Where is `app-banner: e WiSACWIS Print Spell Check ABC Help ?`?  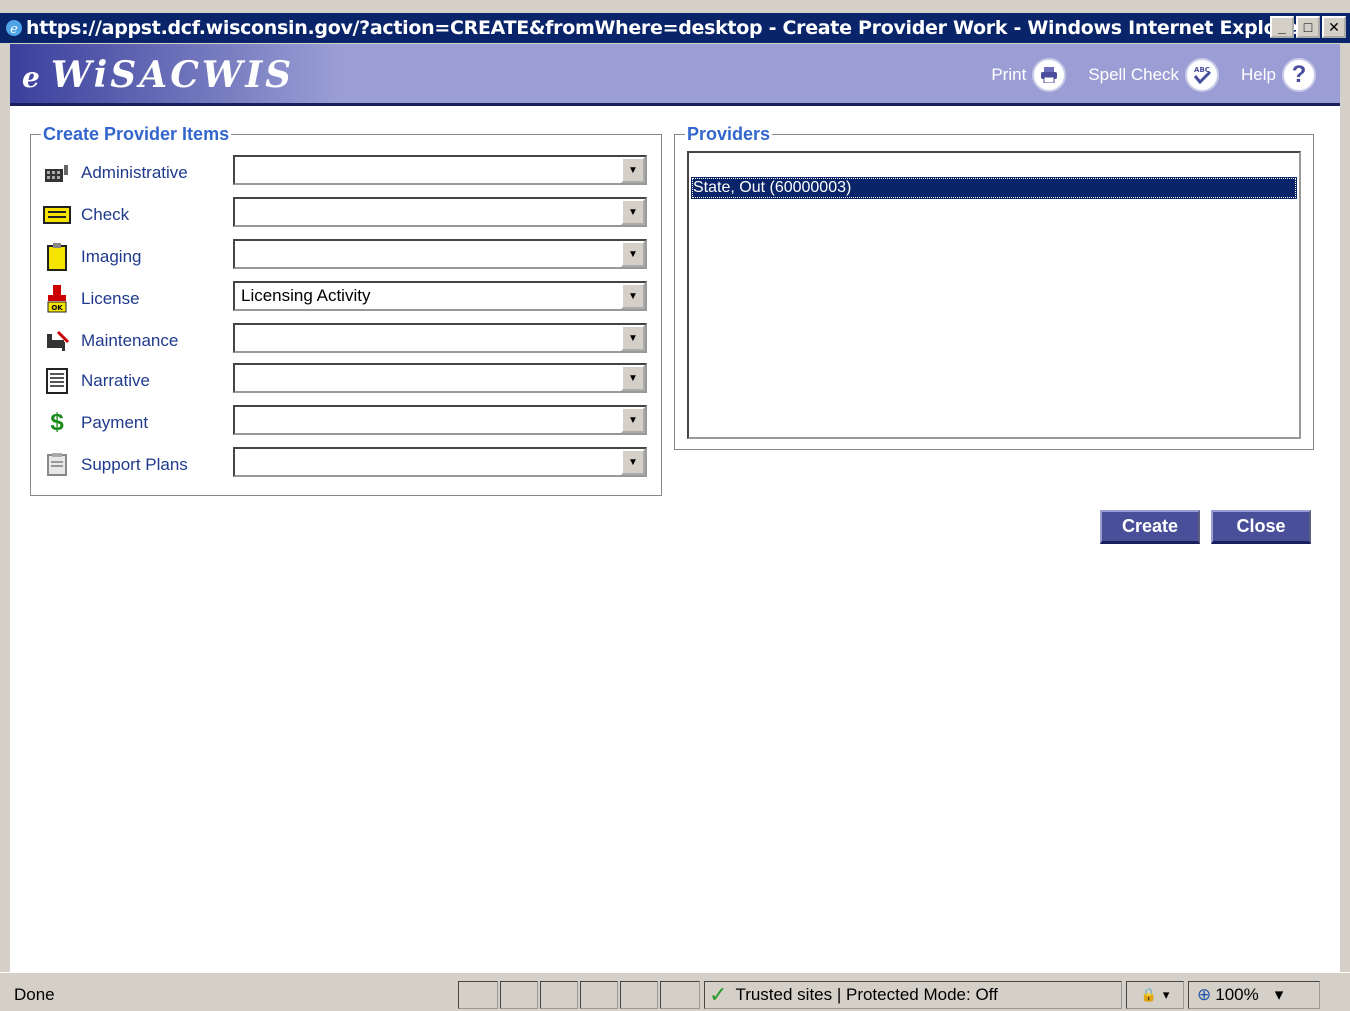 app-banner: e WiSACWIS Print Spell Check ABC Help ? is located at coordinates (675, 75).